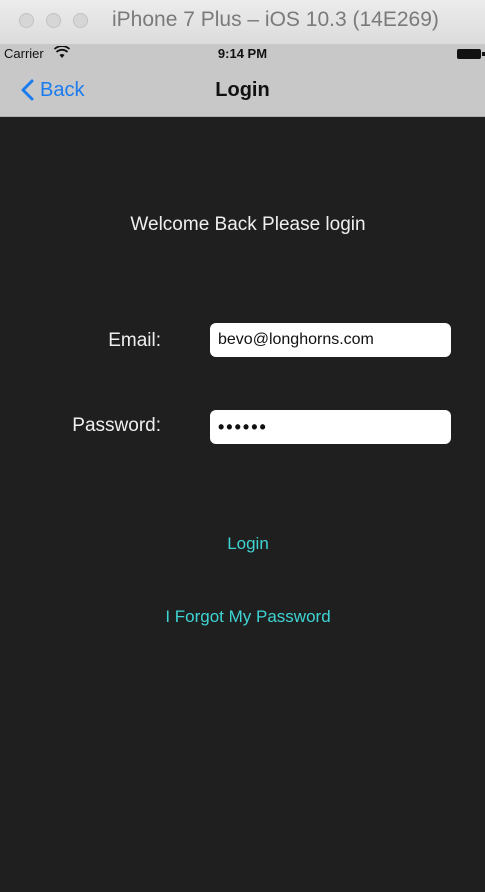  What do you see at coordinates (116, 425) in the screenshot?
I see `password-label: Password:` at bounding box center [116, 425].